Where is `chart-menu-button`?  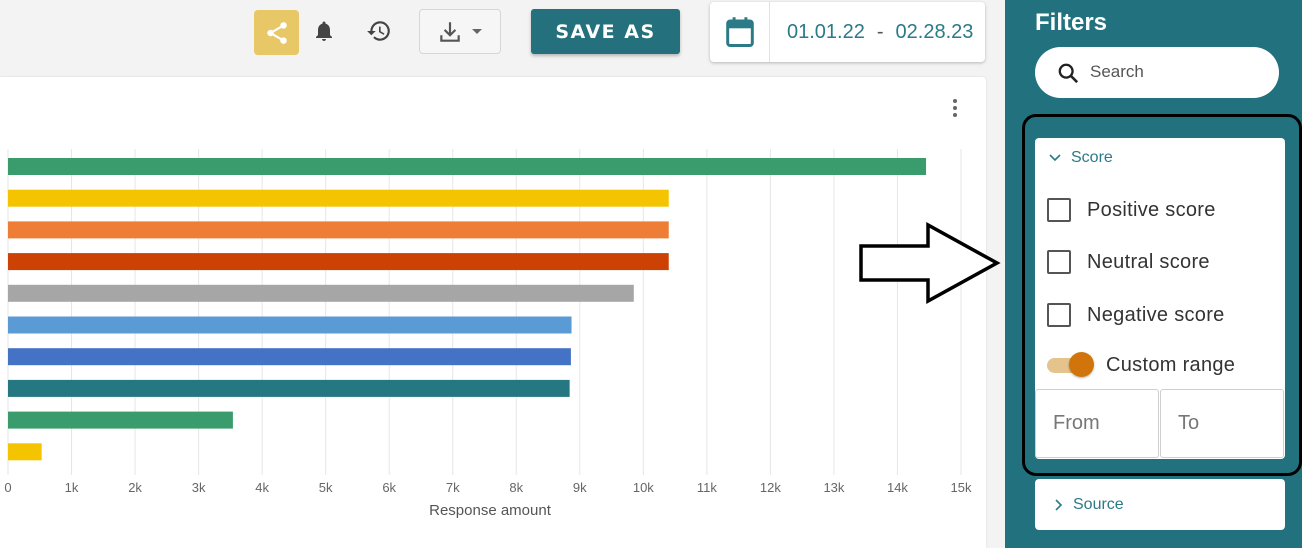
chart-menu-button is located at coordinates (955, 108).